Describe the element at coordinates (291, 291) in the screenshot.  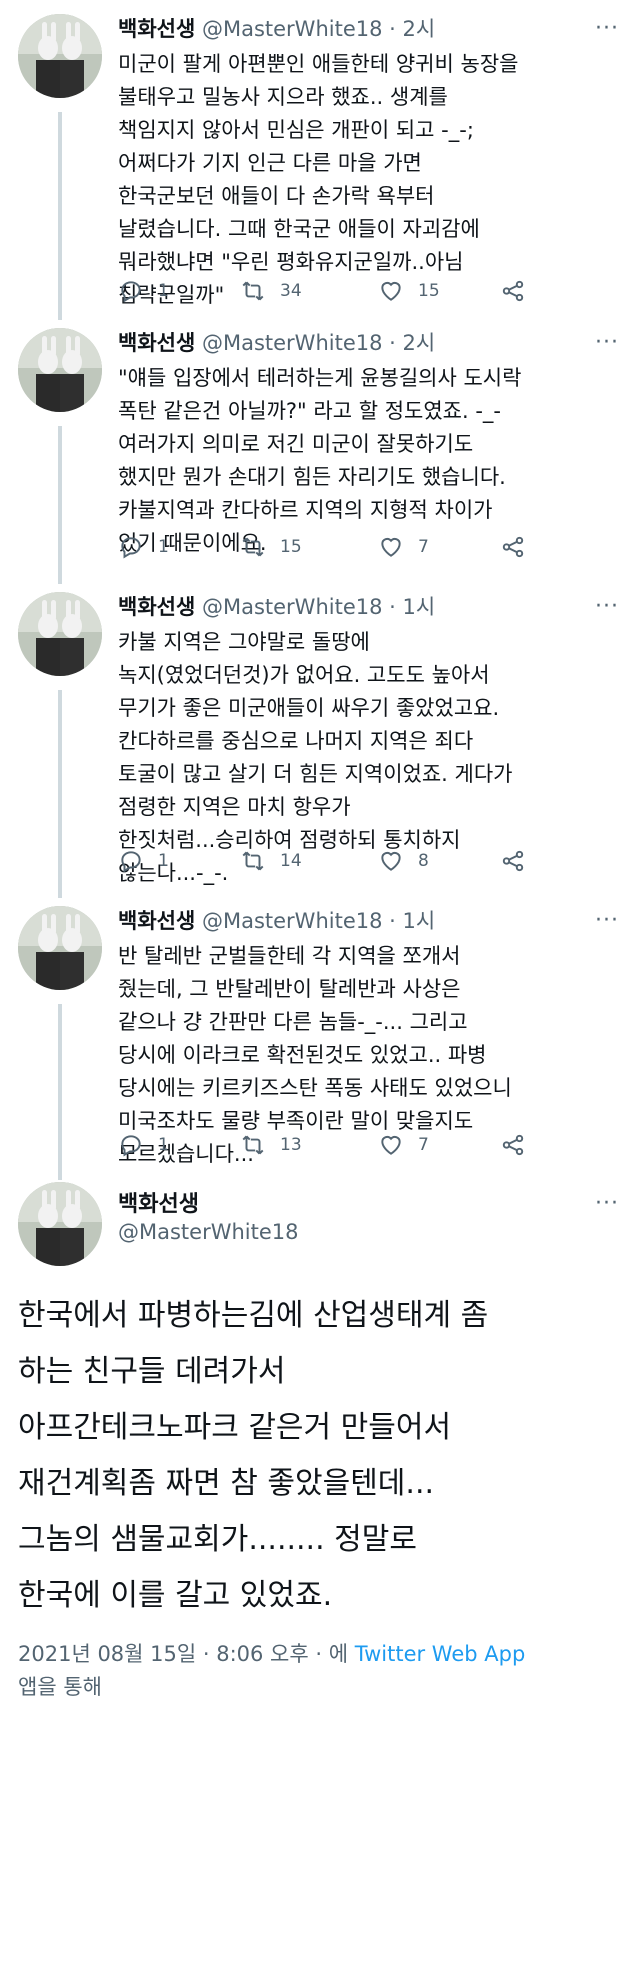
I see `retweet-count: 34` at that location.